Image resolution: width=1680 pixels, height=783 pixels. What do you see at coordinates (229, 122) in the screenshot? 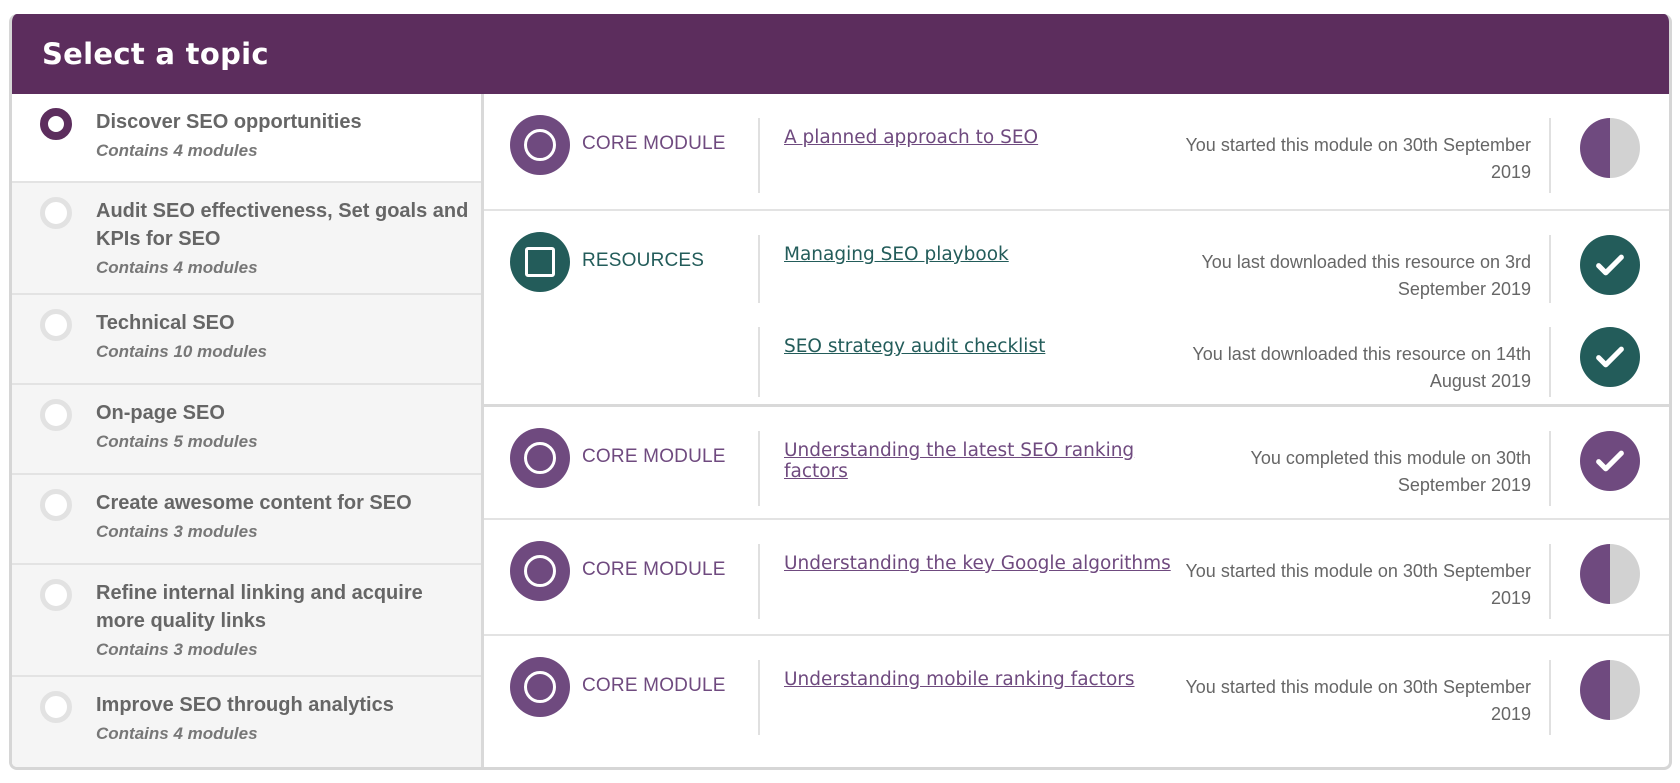
I see `topic-title: Discover SEO opportunities` at bounding box center [229, 122].